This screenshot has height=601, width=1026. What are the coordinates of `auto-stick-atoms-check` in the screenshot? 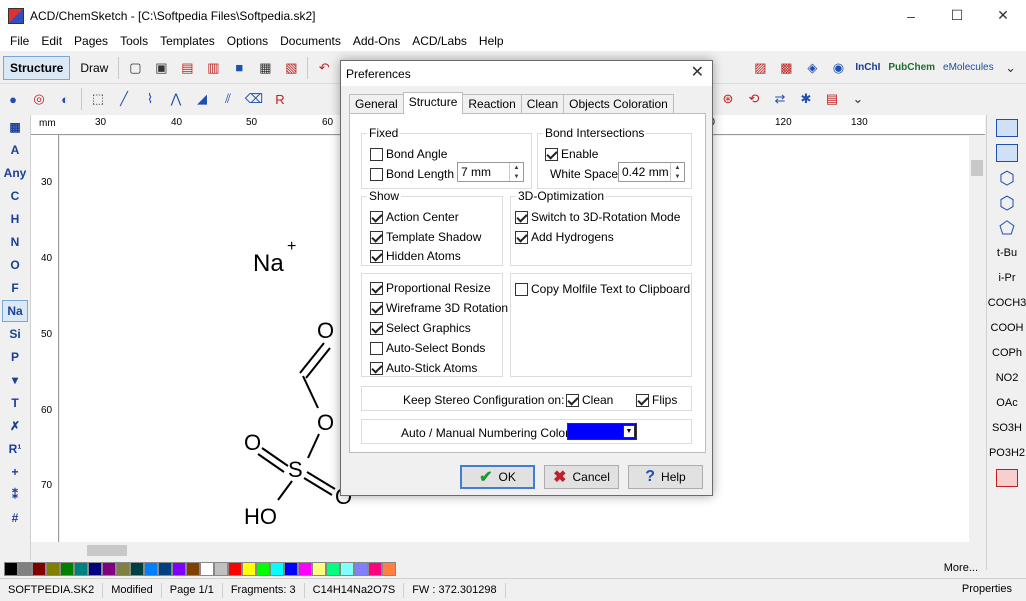 It's located at (376, 368).